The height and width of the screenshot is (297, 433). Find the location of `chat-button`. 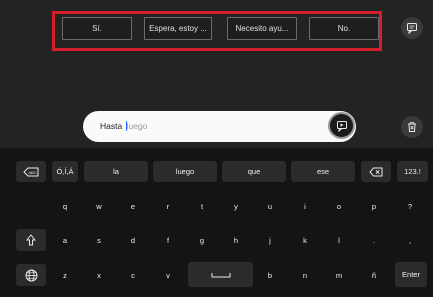

chat-button is located at coordinates (412, 28).